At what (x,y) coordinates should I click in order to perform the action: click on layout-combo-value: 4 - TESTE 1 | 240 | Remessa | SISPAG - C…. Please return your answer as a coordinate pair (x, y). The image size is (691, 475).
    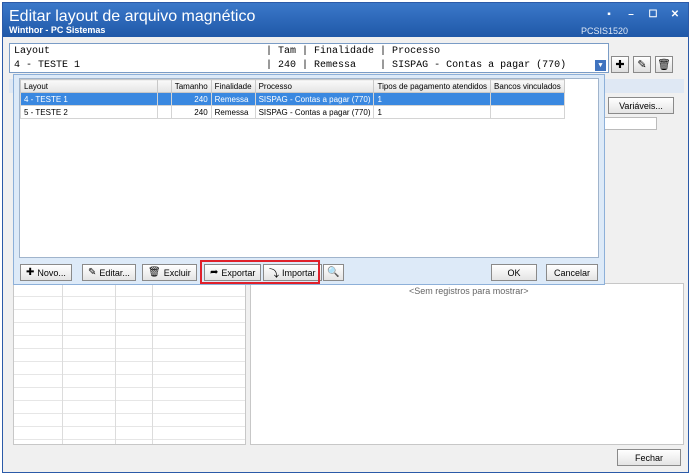
    Looking at the image, I should click on (290, 65).